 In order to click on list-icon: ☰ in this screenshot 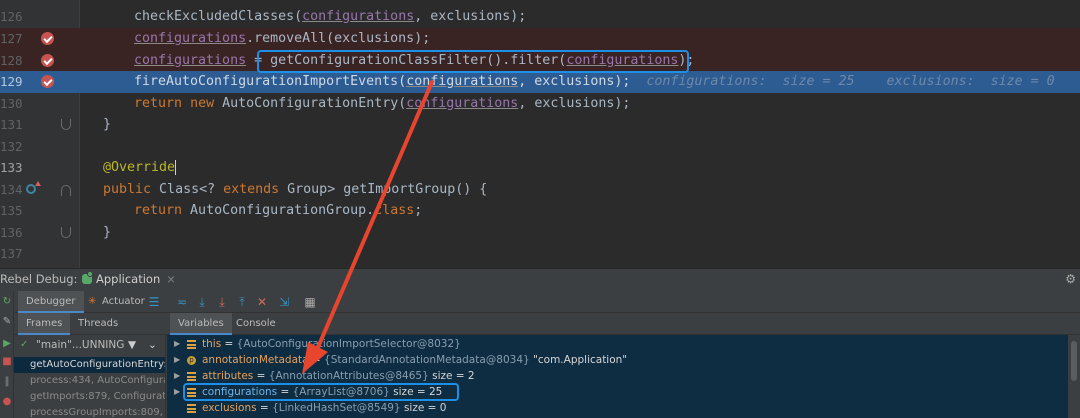, I will do `click(154, 302)`.